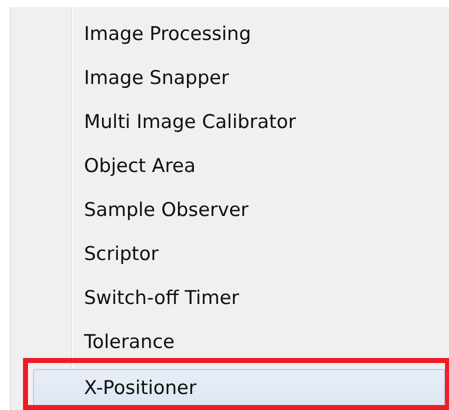 The height and width of the screenshot is (410, 449). I want to click on menu-item: Sample Observer, so click(239, 209).